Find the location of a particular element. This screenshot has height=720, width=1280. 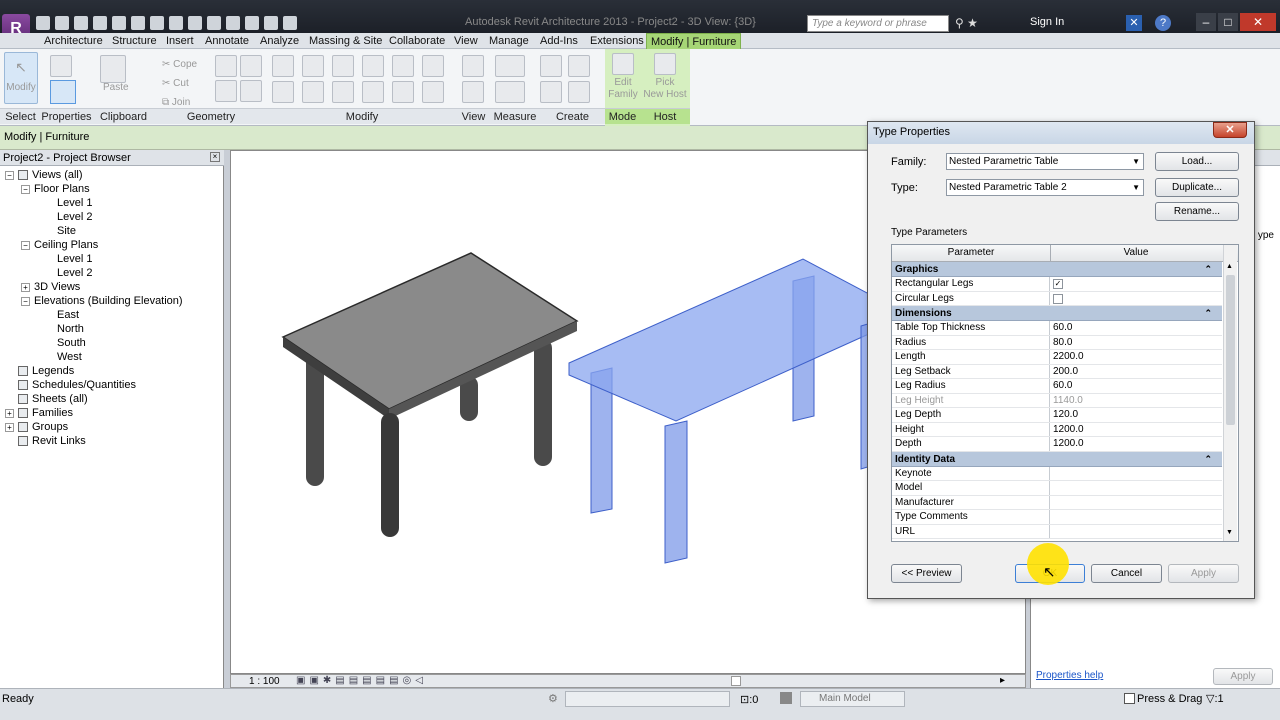

design-options-icon is located at coordinates (786, 698).